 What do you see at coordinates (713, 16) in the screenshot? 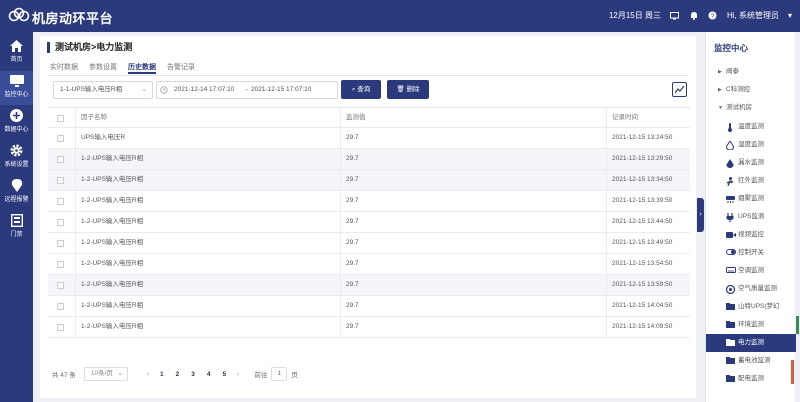
I see `help-icon: ?` at bounding box center [713, 16].